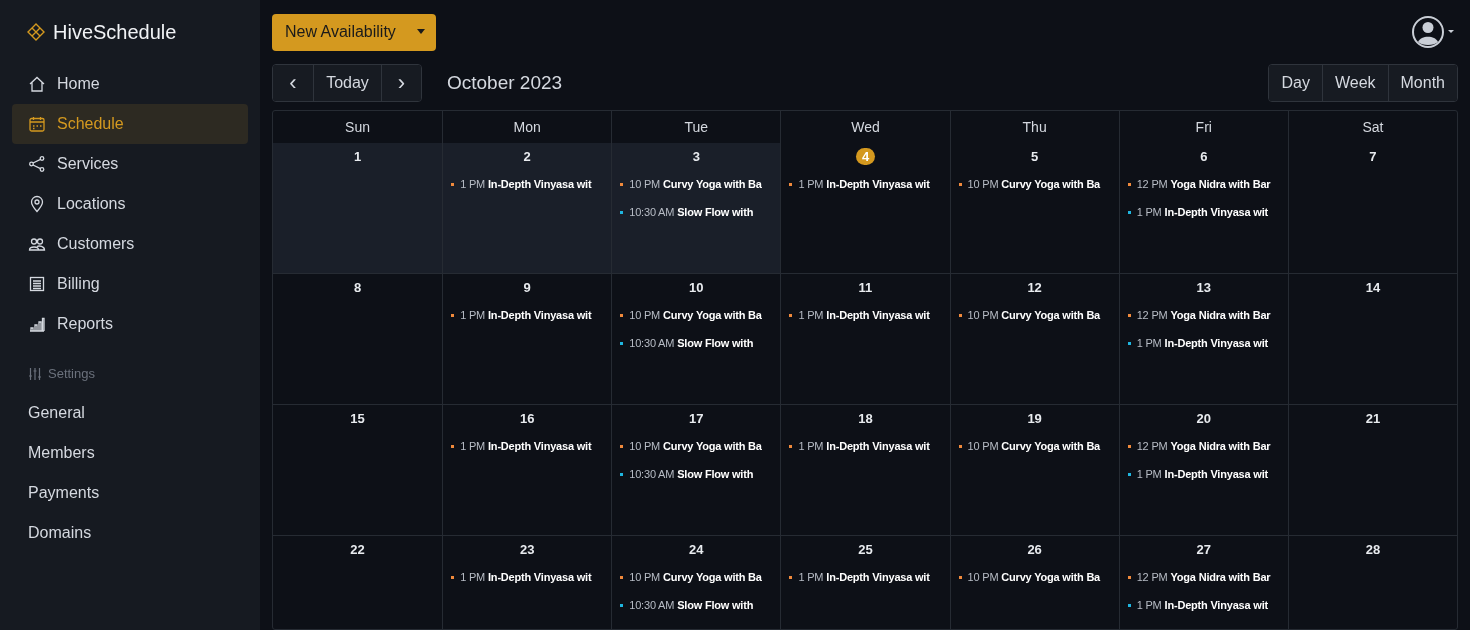 The width and height of the screenshot is (1470, 630). I want to click on people-icon, so click(37, 244).